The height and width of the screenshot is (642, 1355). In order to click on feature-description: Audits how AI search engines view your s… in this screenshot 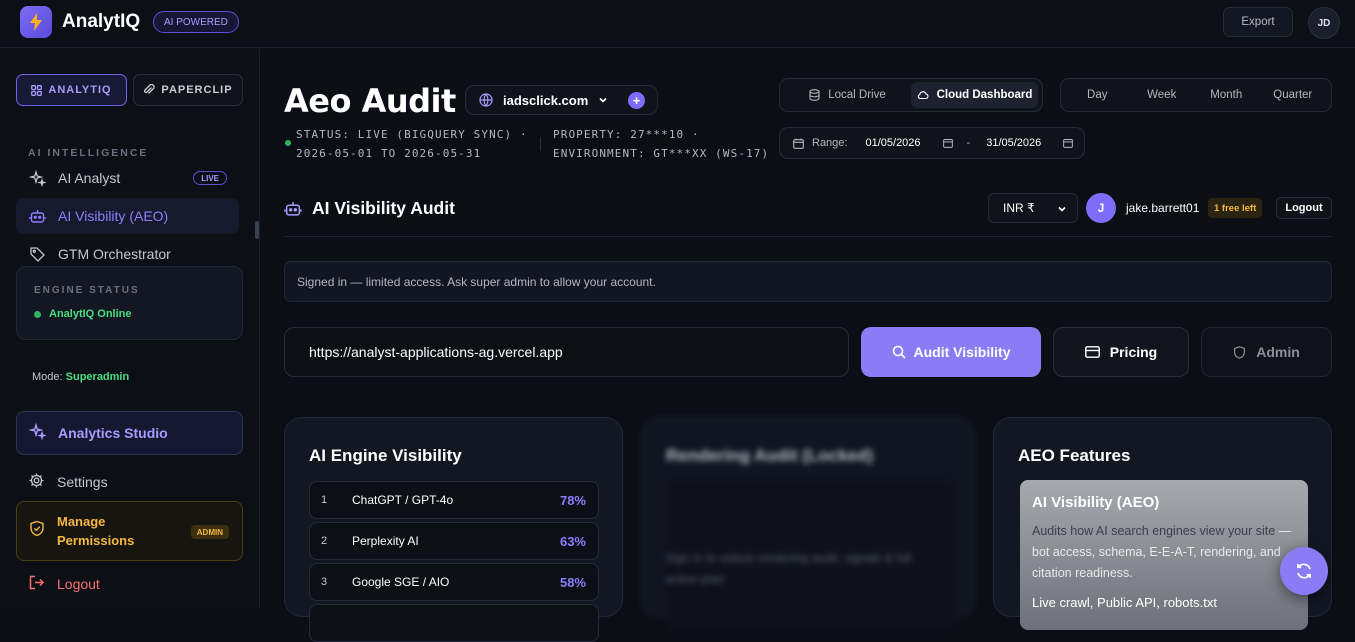, I will do `click(1162, 552)`.